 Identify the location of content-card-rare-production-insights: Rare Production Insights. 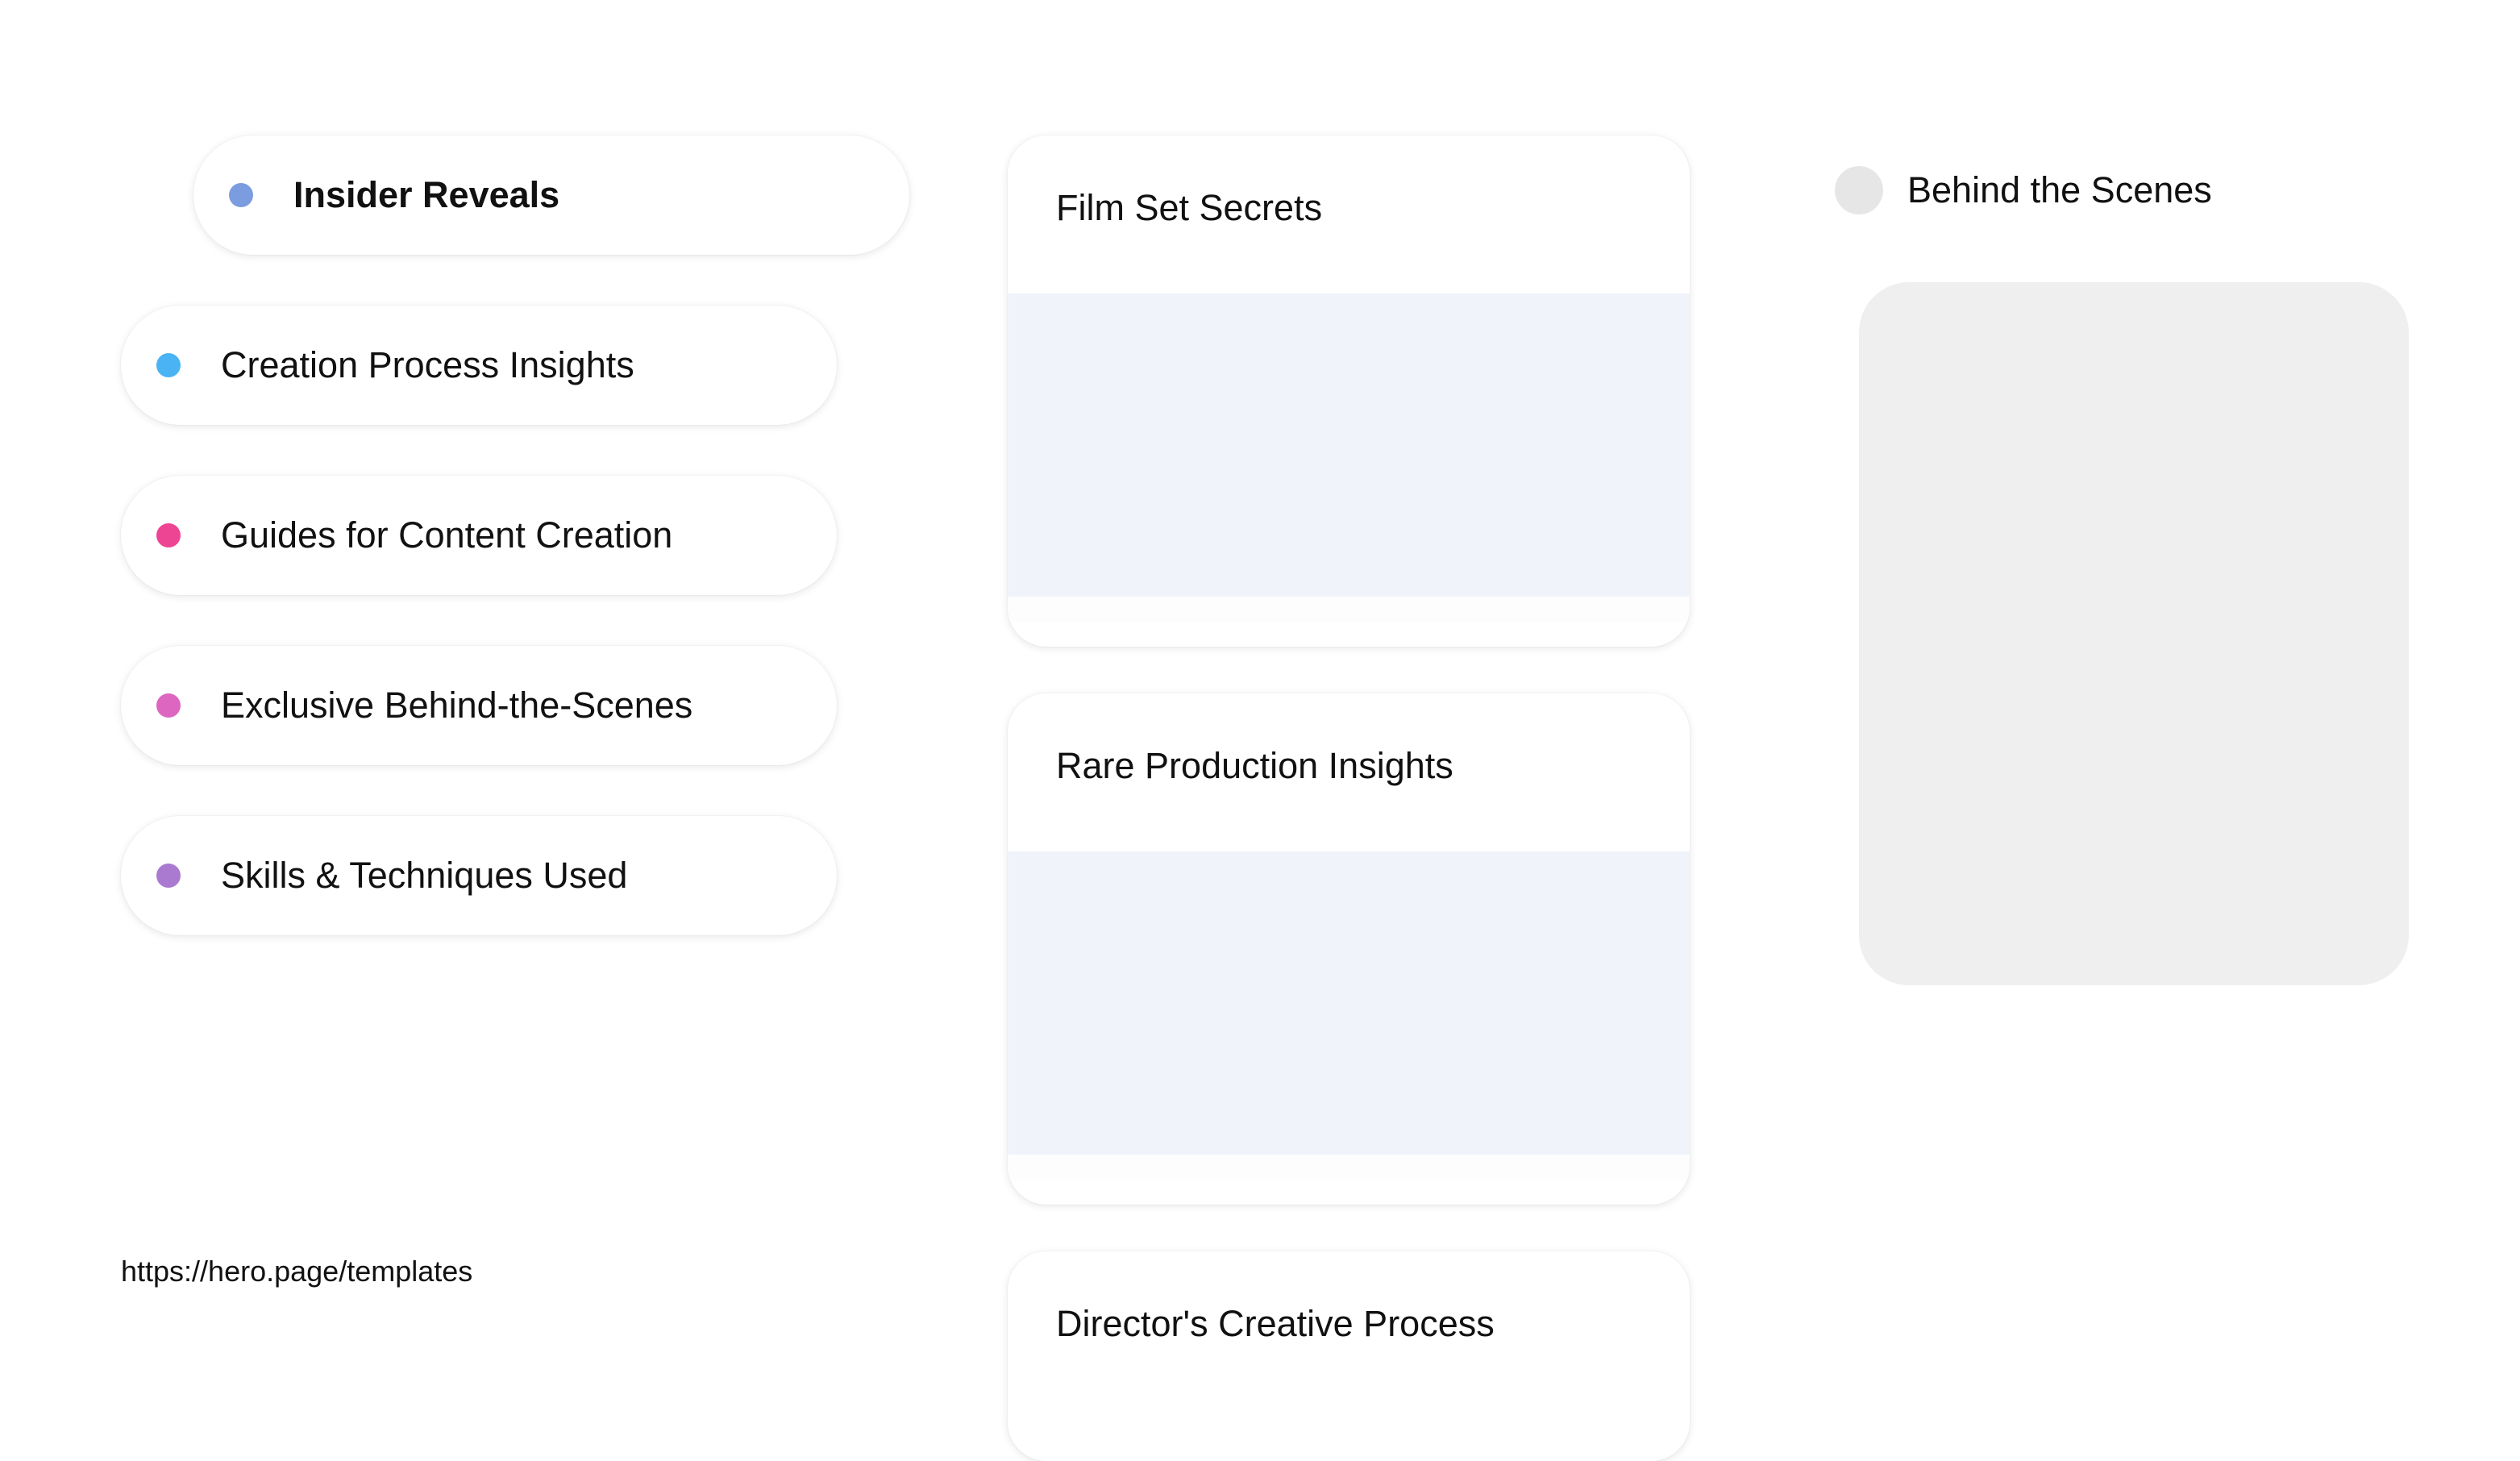
(1349, 949).